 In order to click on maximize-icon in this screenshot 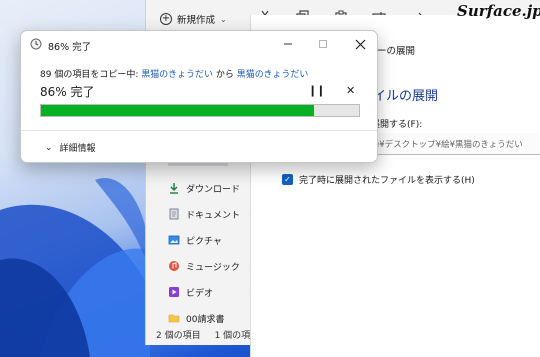, I will do `click(323, 44)`.